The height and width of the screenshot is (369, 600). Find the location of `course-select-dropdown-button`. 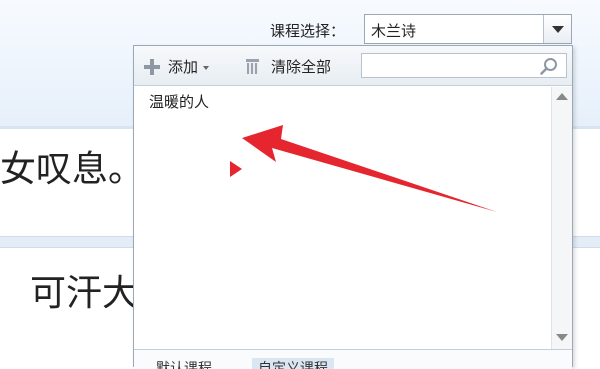

course-select-dropdown-button is located at coordinates (557, 29).